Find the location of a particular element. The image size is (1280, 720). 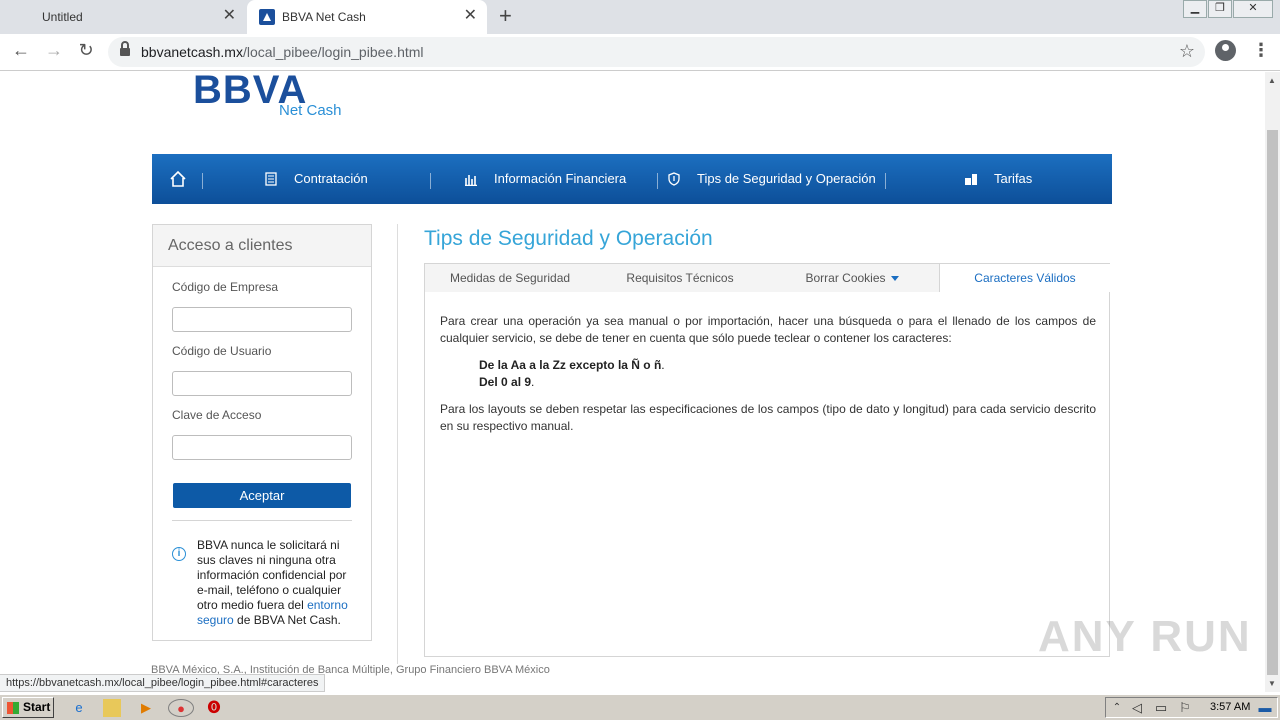

taskbar: Start e ▶ ● ⓿ ⌃ ◁ ▭ ⚐ ▬ 3:57 AM is located at coordinates (640, 707).